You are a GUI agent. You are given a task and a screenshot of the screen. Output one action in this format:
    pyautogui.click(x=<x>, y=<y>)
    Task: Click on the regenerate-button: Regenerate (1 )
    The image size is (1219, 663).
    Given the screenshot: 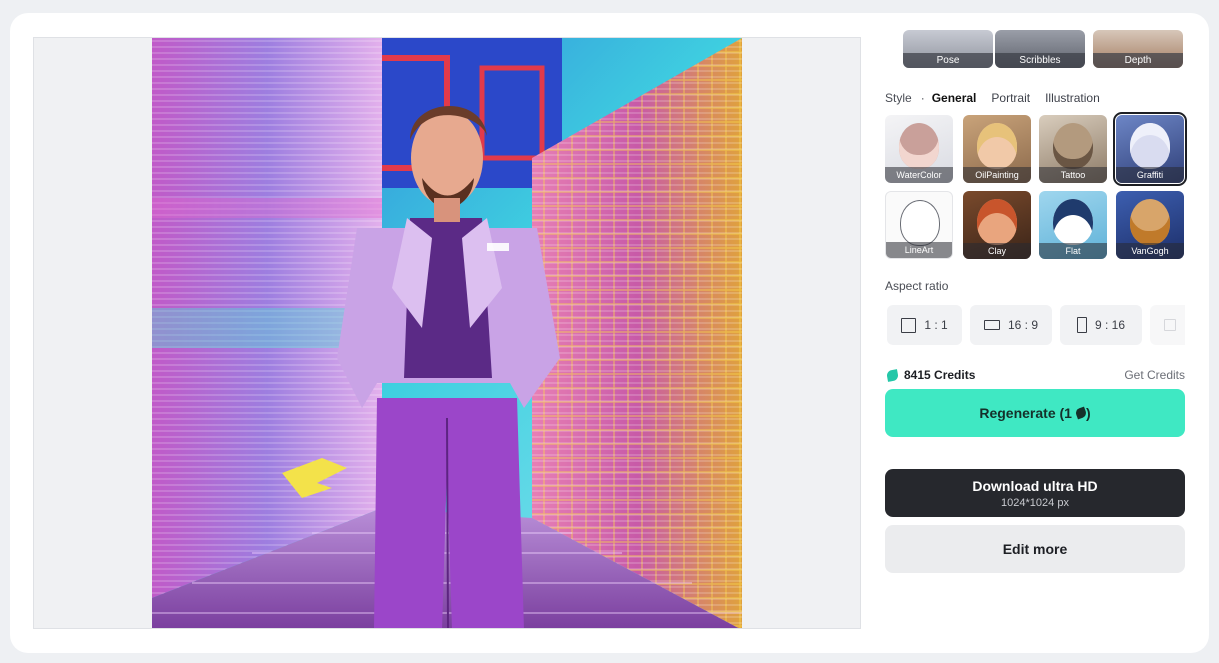 What is the action you would take?
    pyautogui.click(x=1035, y=413)
    